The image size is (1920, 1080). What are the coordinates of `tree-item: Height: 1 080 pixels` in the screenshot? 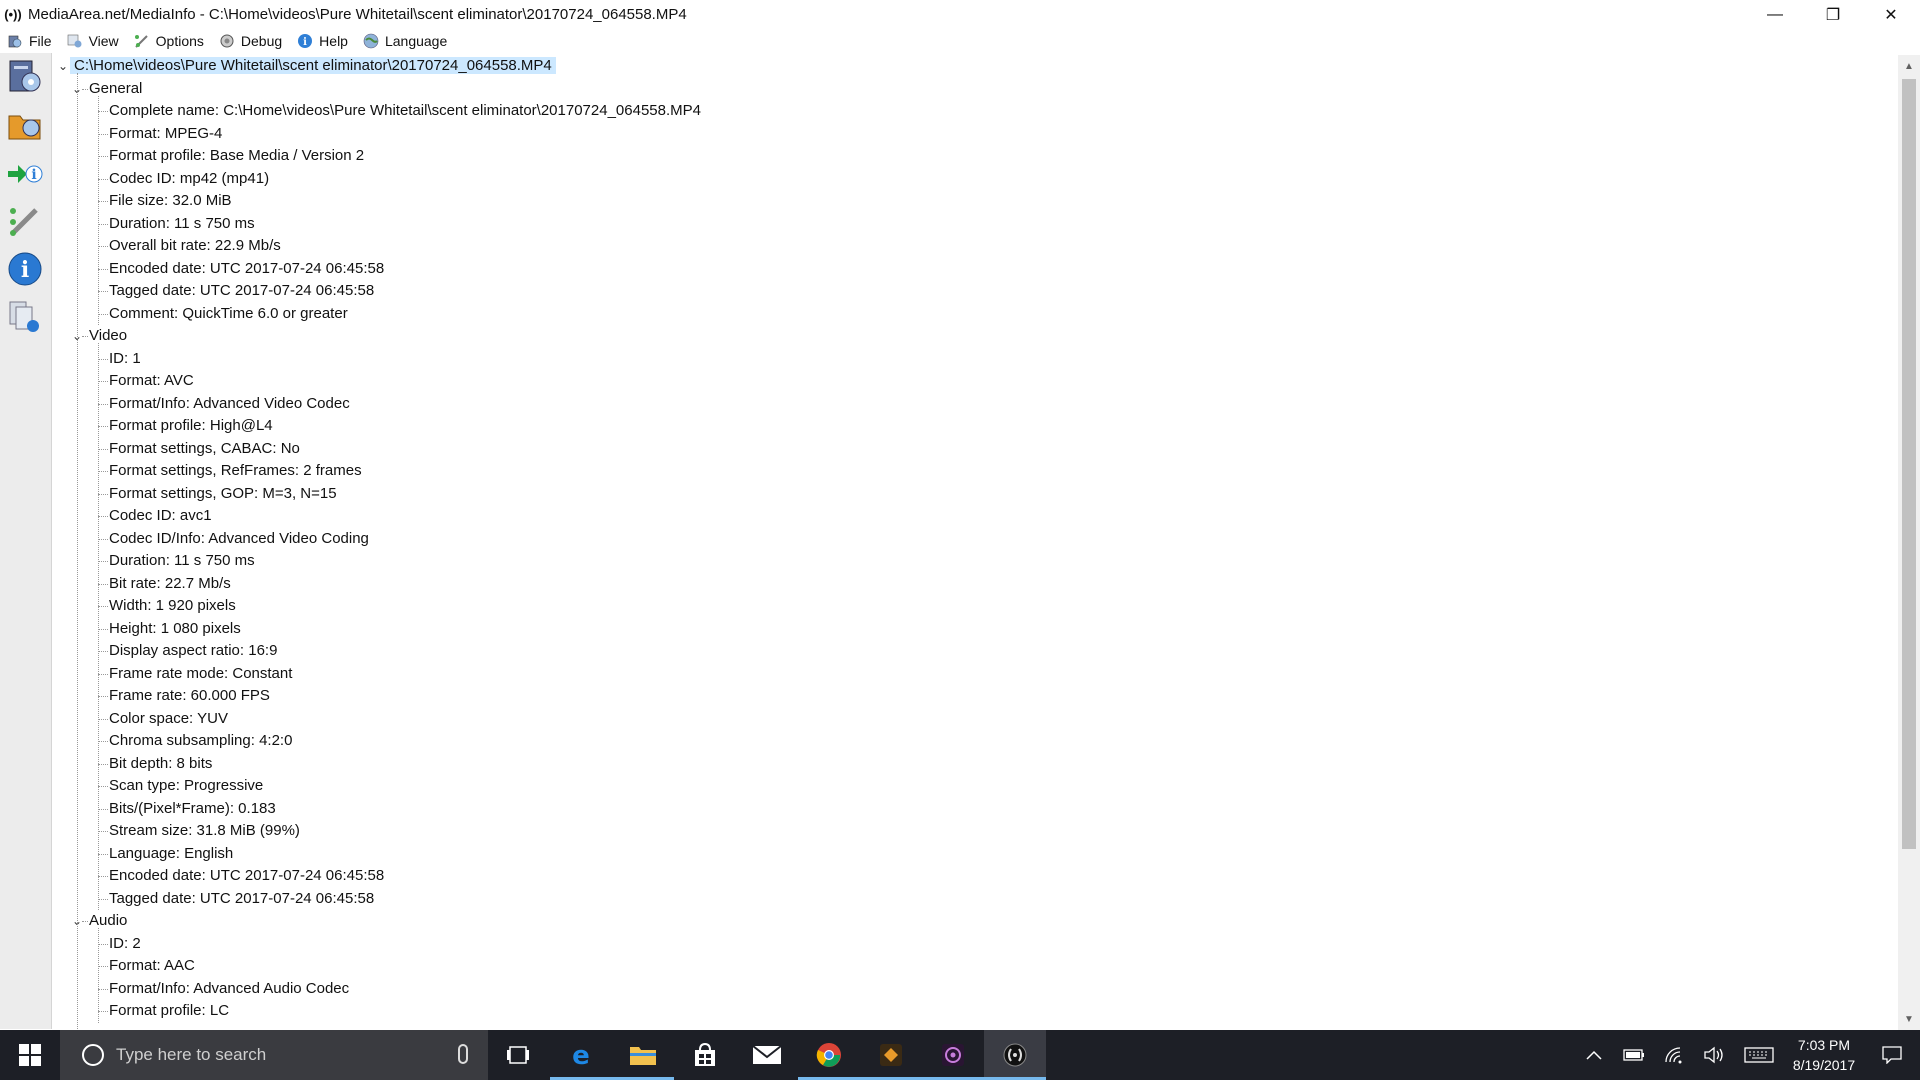 It's located at (175, 629).